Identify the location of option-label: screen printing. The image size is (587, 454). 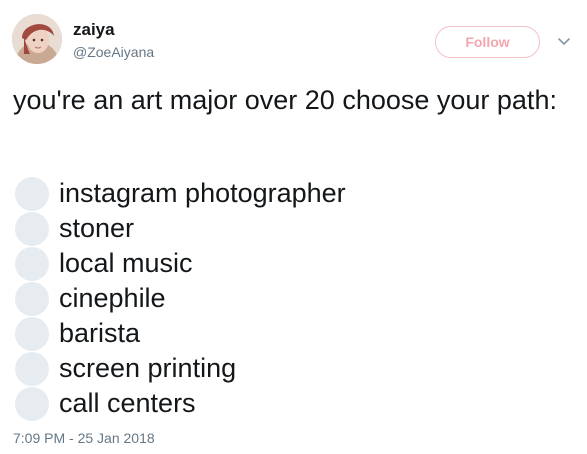
(148, 368).